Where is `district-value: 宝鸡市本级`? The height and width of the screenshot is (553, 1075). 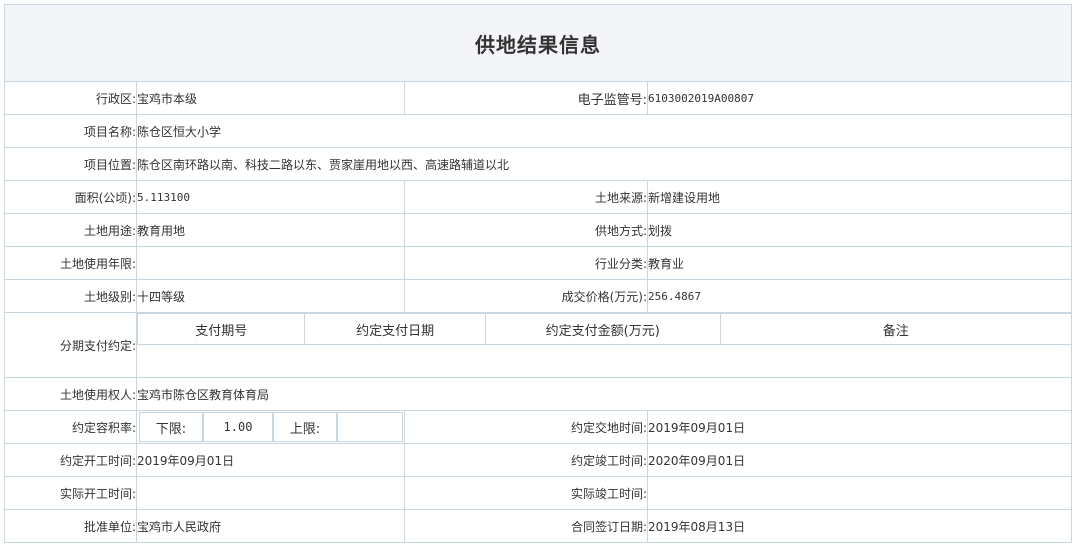 district-value: 宝鸡市本级 is located at coordinates (270, 98).